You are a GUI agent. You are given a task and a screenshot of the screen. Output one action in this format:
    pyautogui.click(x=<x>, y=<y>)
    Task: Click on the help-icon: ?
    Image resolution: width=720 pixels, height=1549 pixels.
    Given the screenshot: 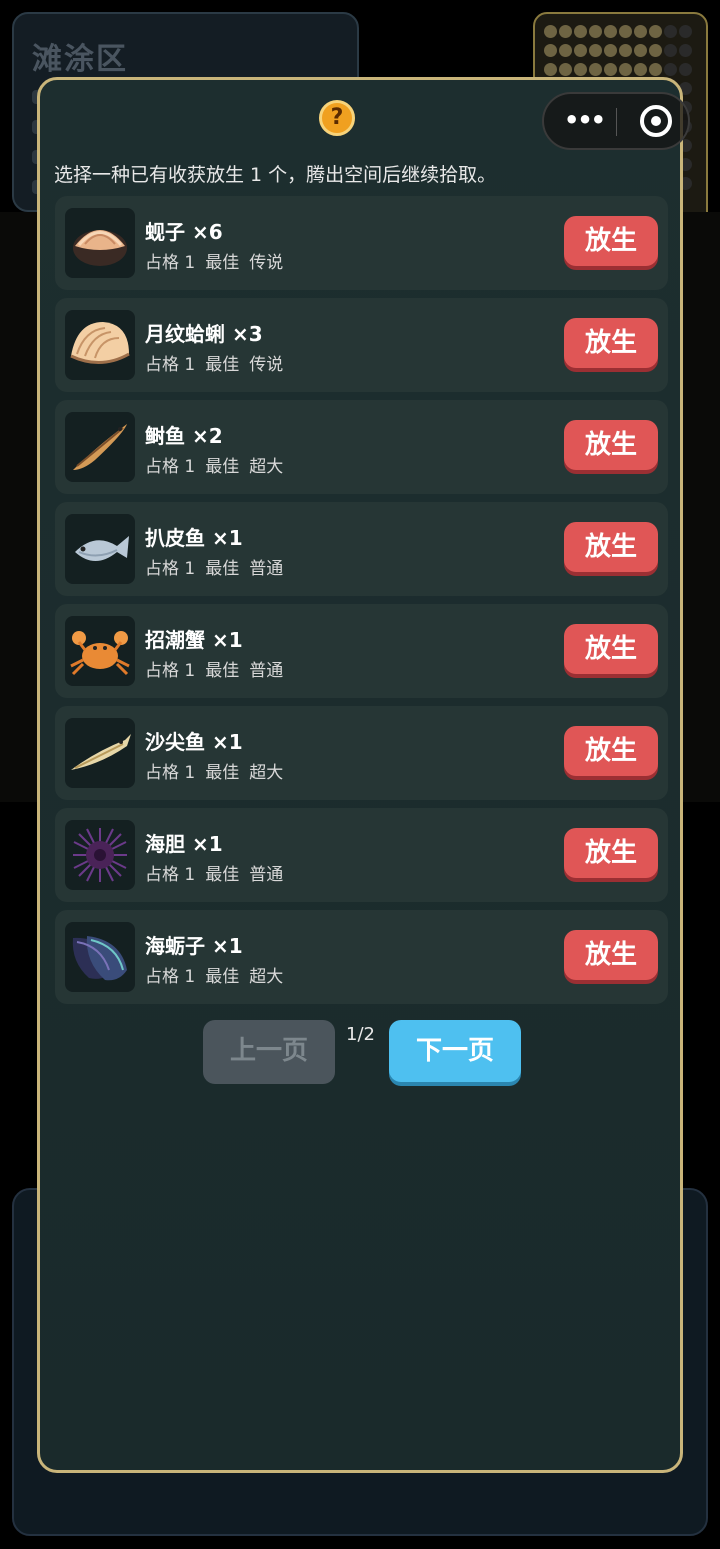 What is the action you would take?
    pyautogui.click(x=337, y=118)
    